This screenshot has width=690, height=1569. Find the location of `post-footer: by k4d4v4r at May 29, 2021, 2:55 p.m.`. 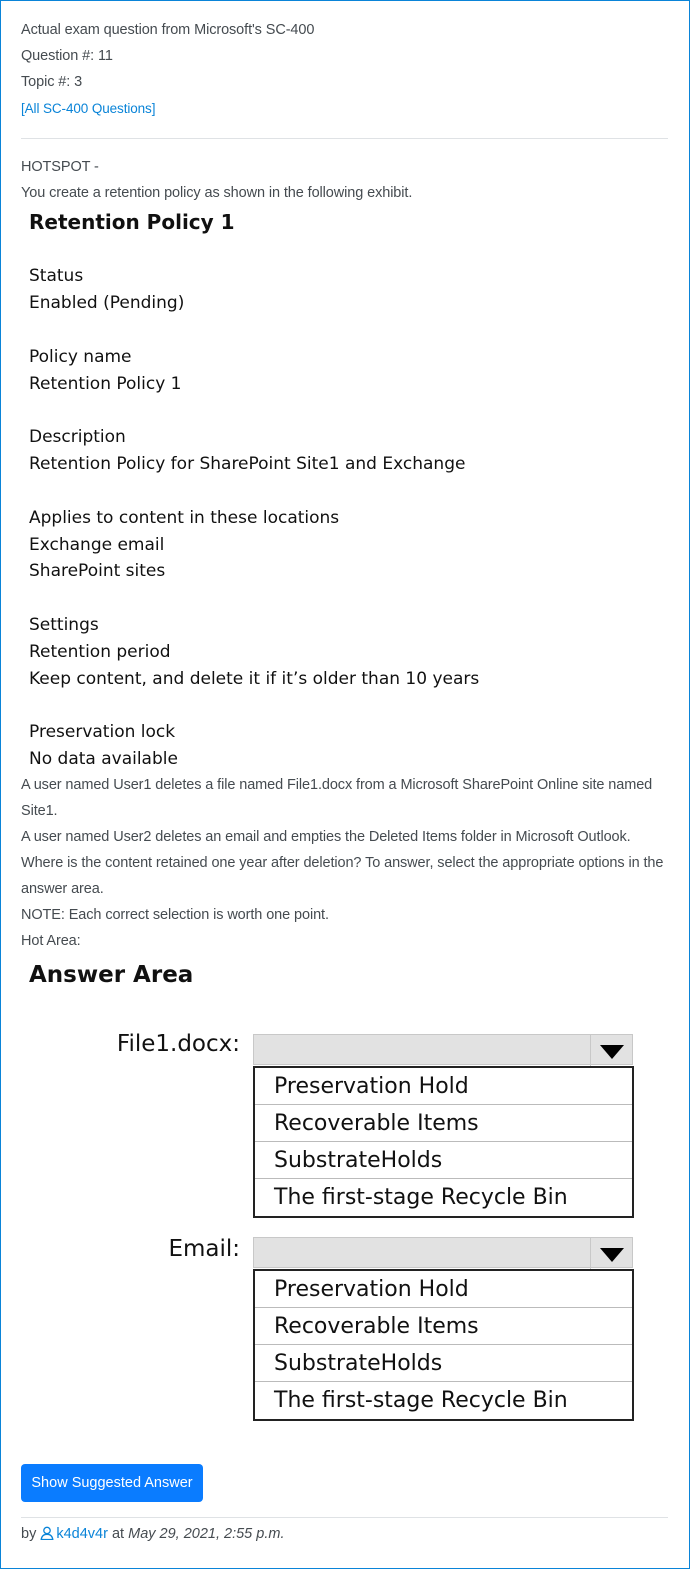

post-footer: by k4d4v4r at May 29, 2021, 2:55 p.m. is located at coordinates (152, 1534).